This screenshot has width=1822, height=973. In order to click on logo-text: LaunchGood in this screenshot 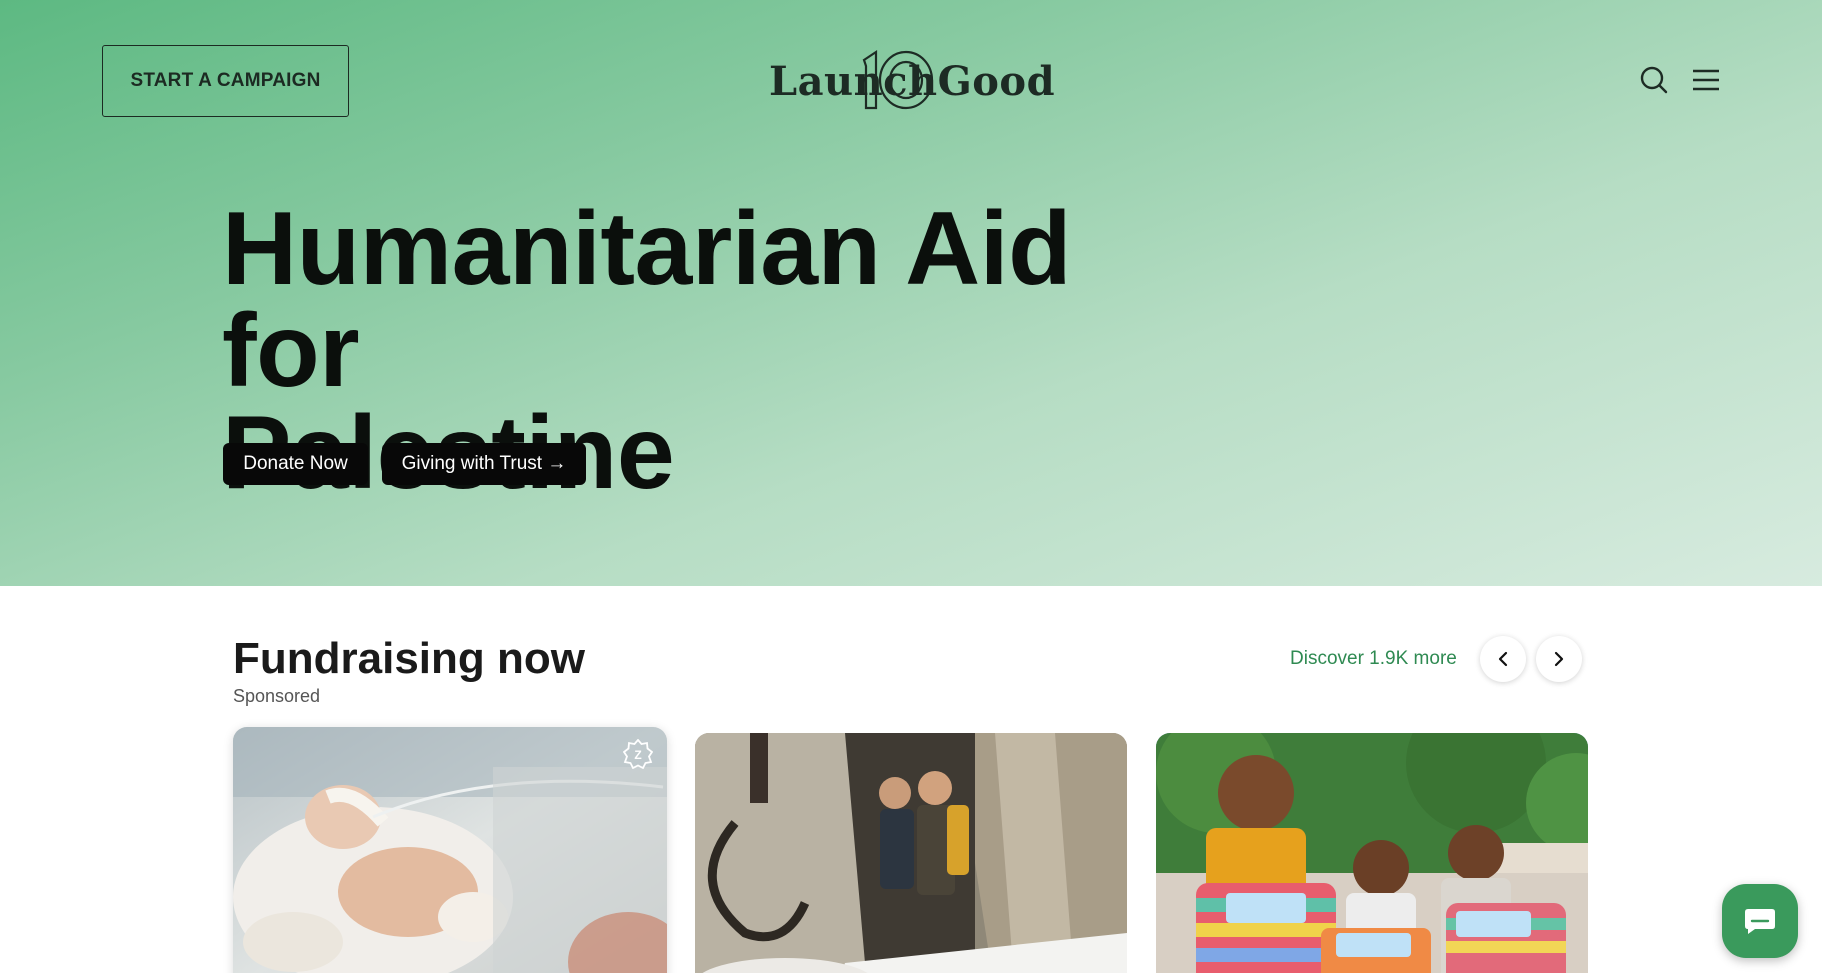, I will do `click(912, 81)`.